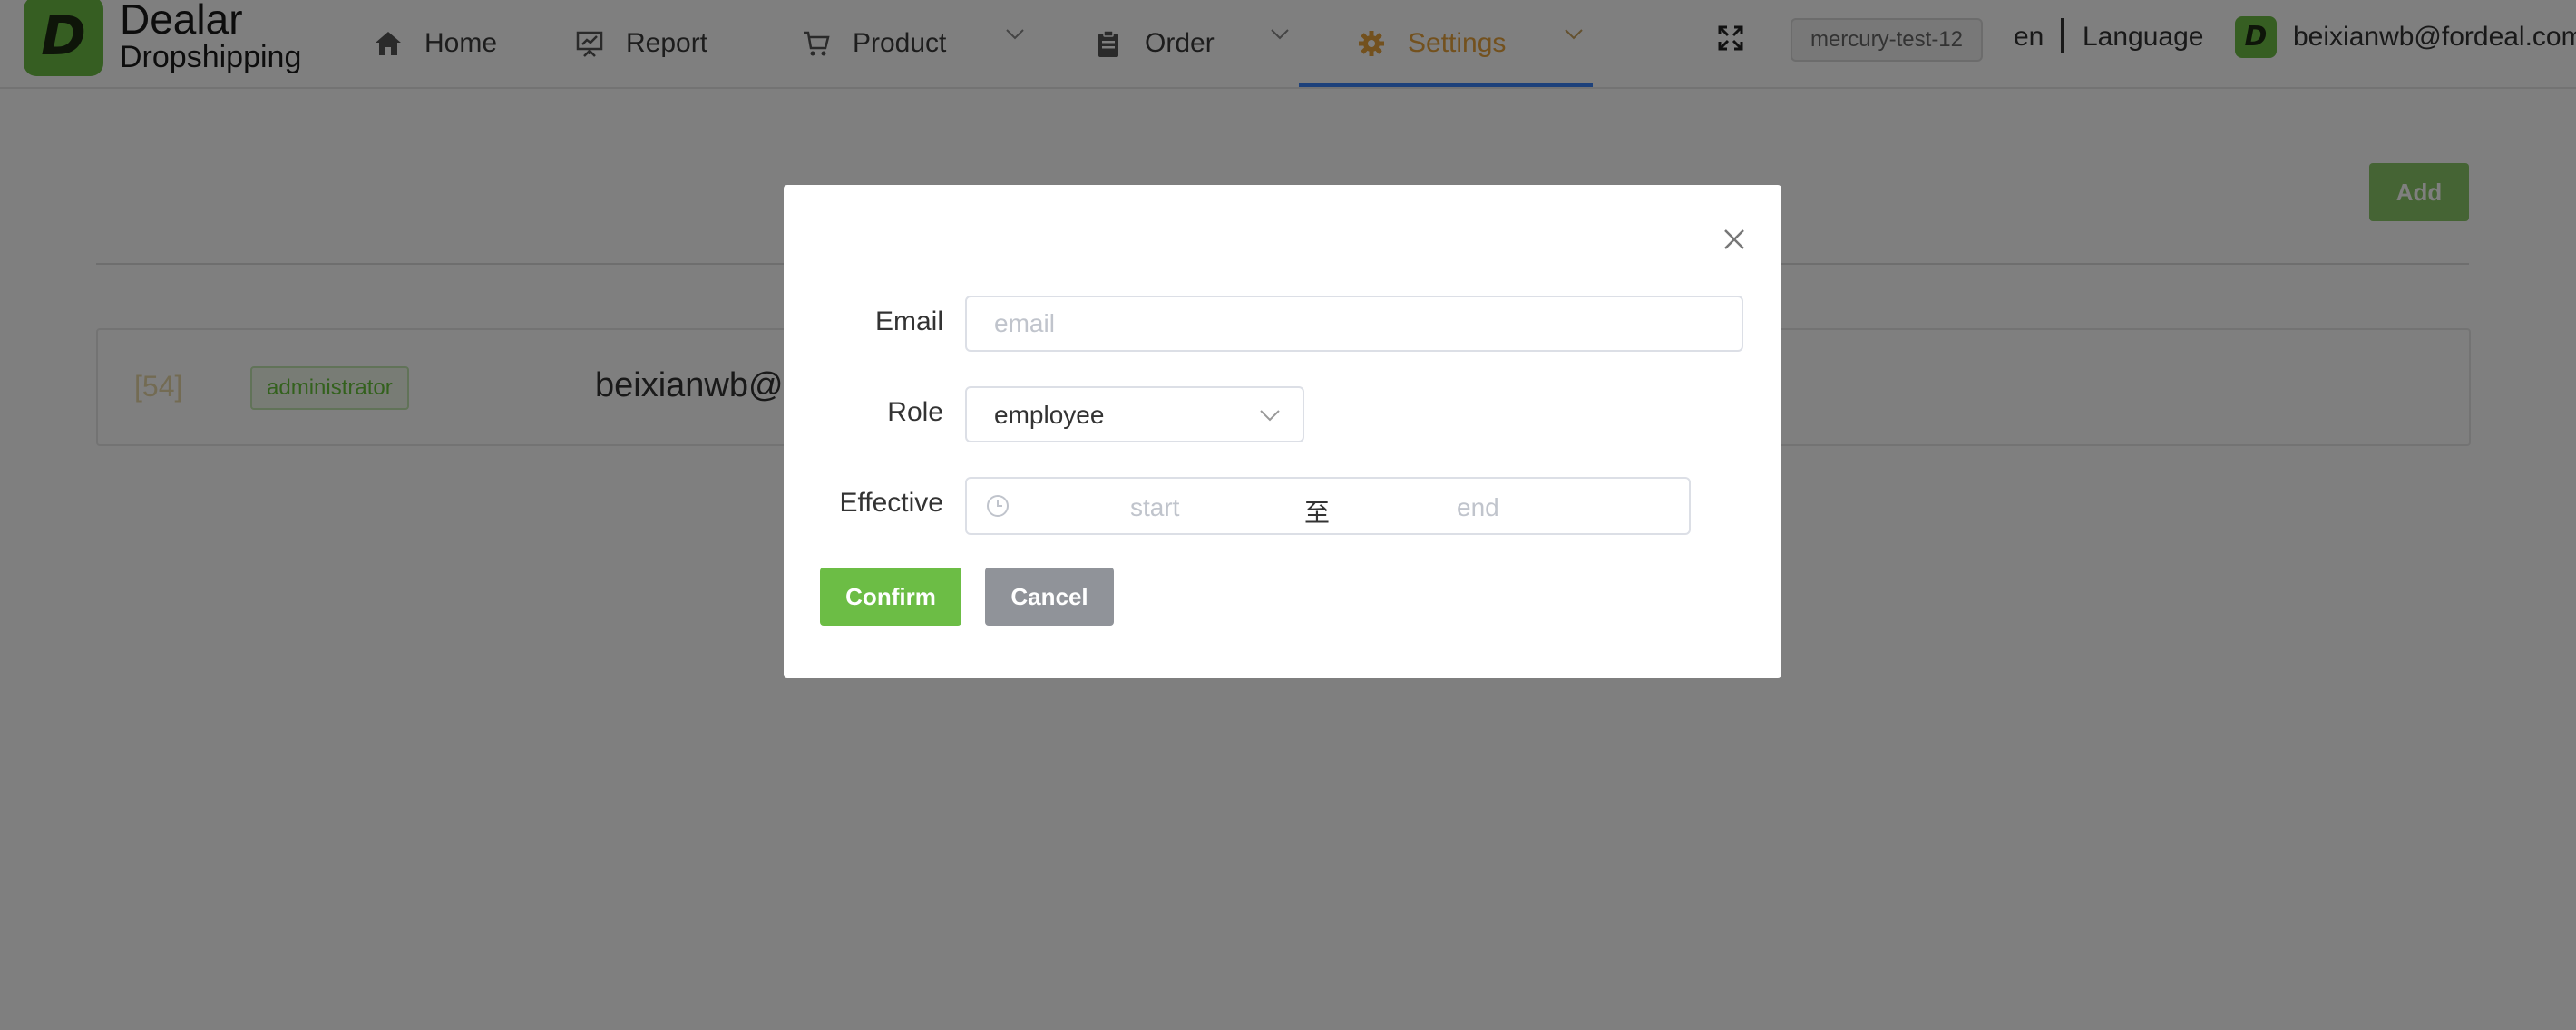 This screenshot has height=1030, width=2576. I want to click on role-select: employee, so click(1134, 414).